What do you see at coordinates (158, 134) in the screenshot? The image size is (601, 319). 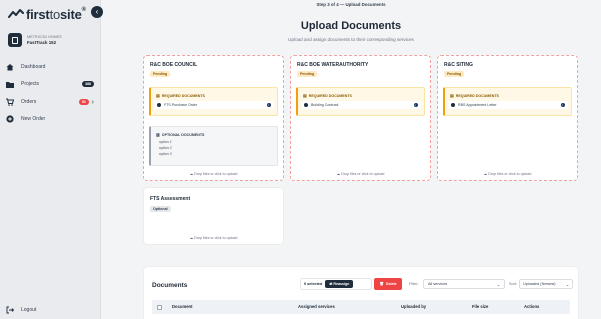 I see `layers-icon: ▥` at bounding box center [158, 134].